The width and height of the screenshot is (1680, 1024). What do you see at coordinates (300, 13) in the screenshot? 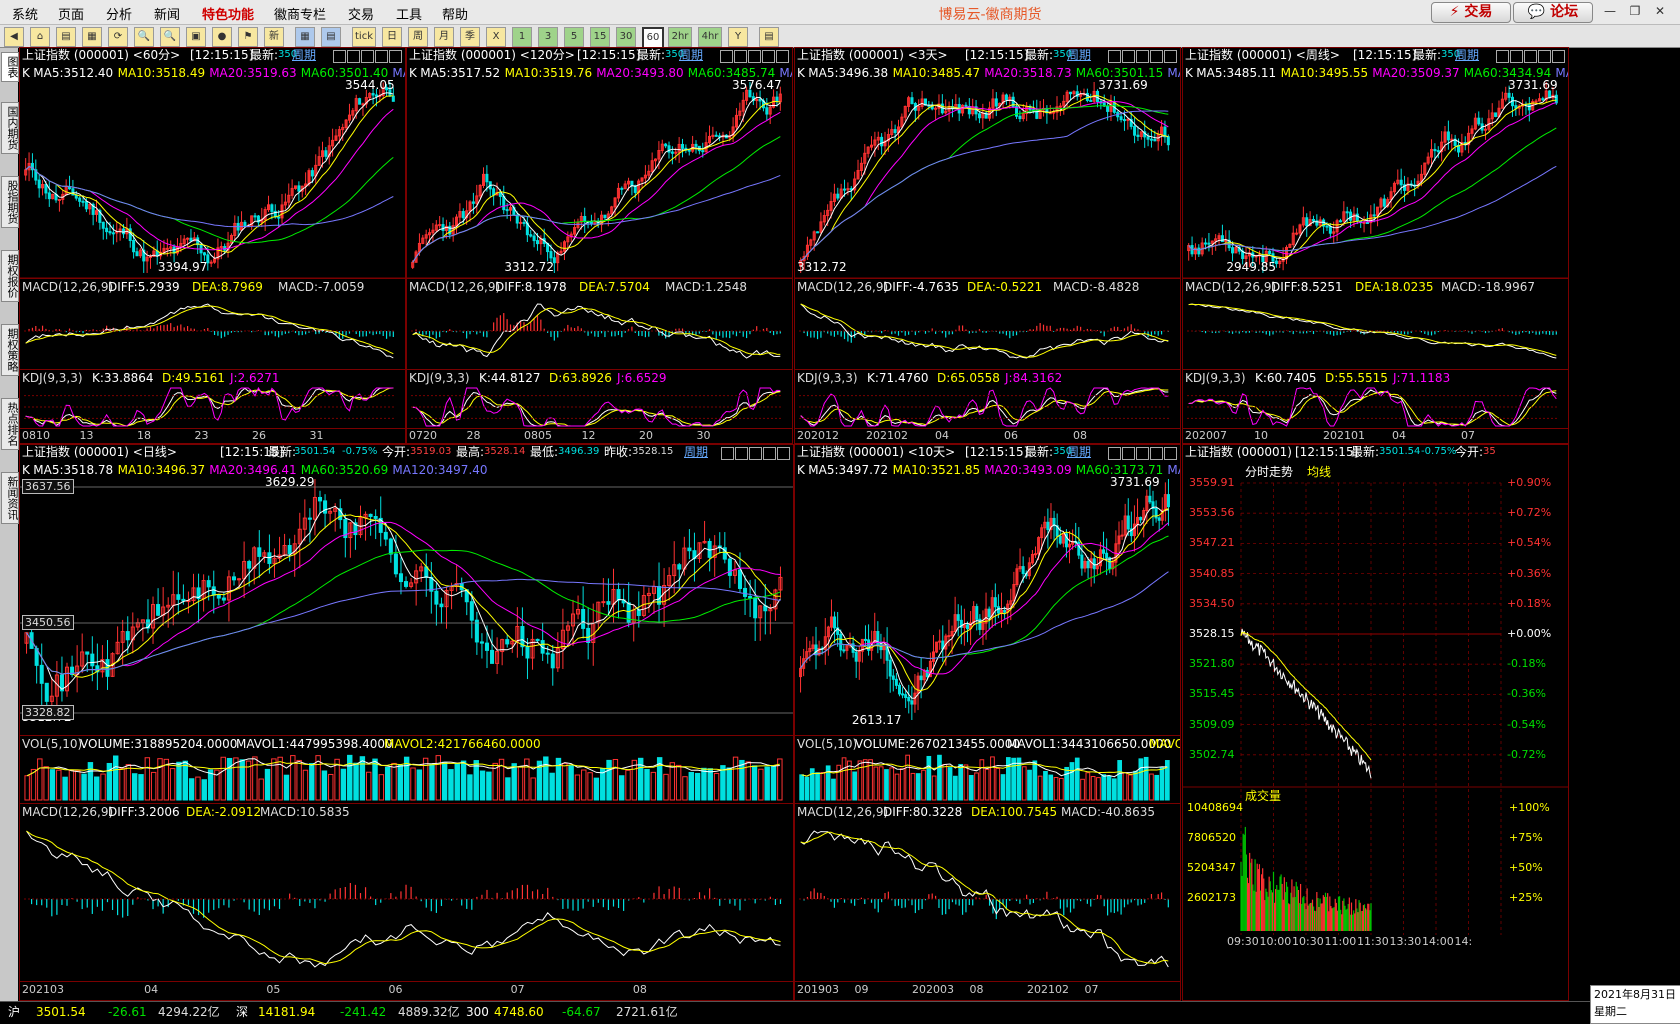
I see `menu-huishang-column: 徽商专栏` at bounding box center [300, 13].